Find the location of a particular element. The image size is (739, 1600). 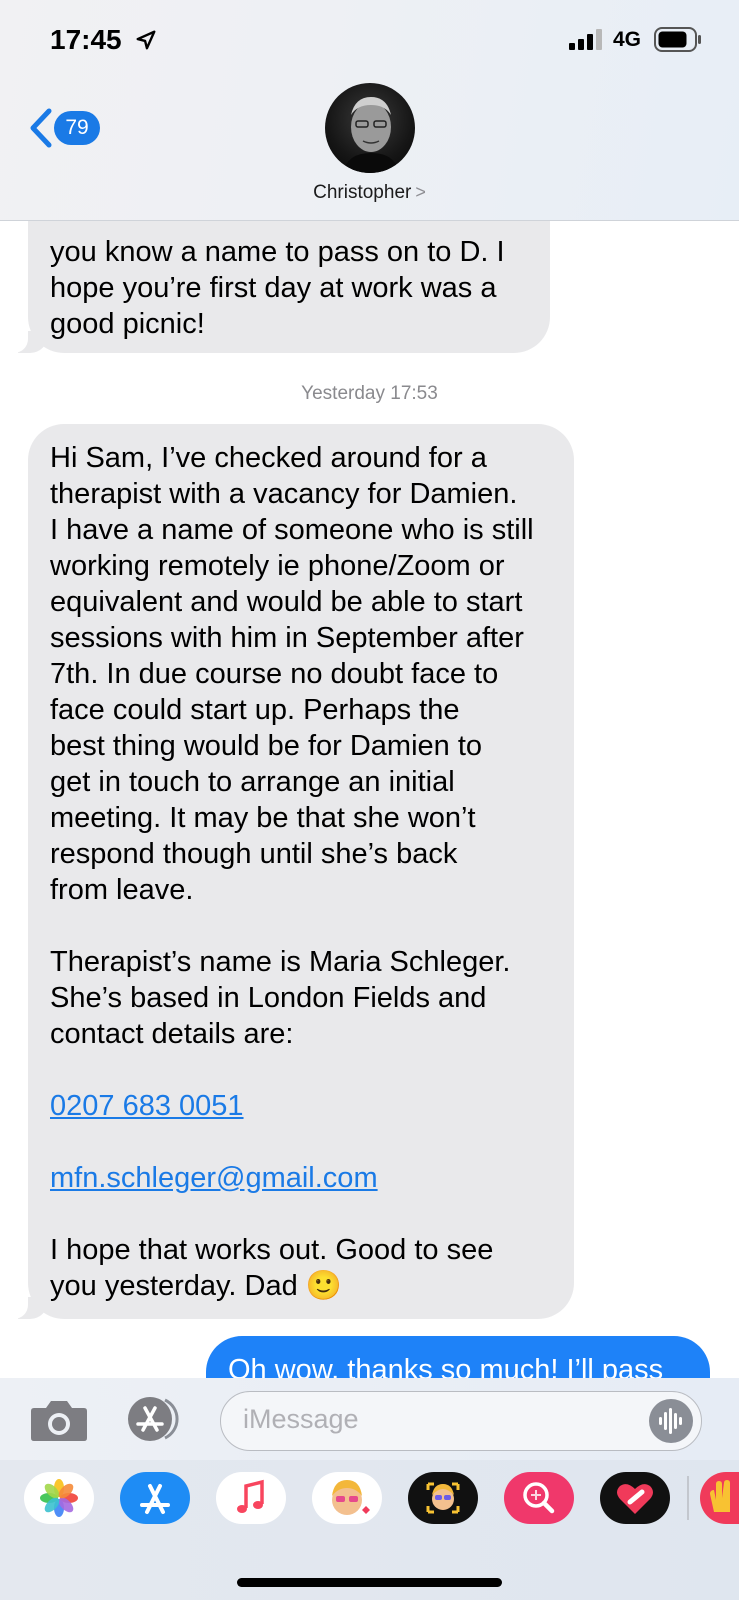

audio-message-button is located at coordinates (671, 1421).